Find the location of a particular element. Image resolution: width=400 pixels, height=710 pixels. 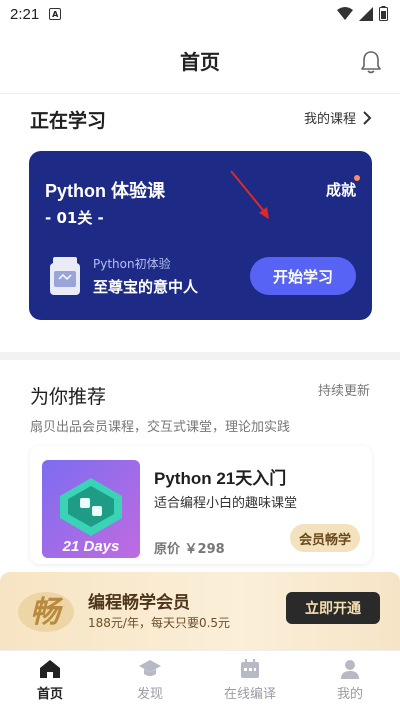

app-header: 首页 is located at coordinates (200, 61).